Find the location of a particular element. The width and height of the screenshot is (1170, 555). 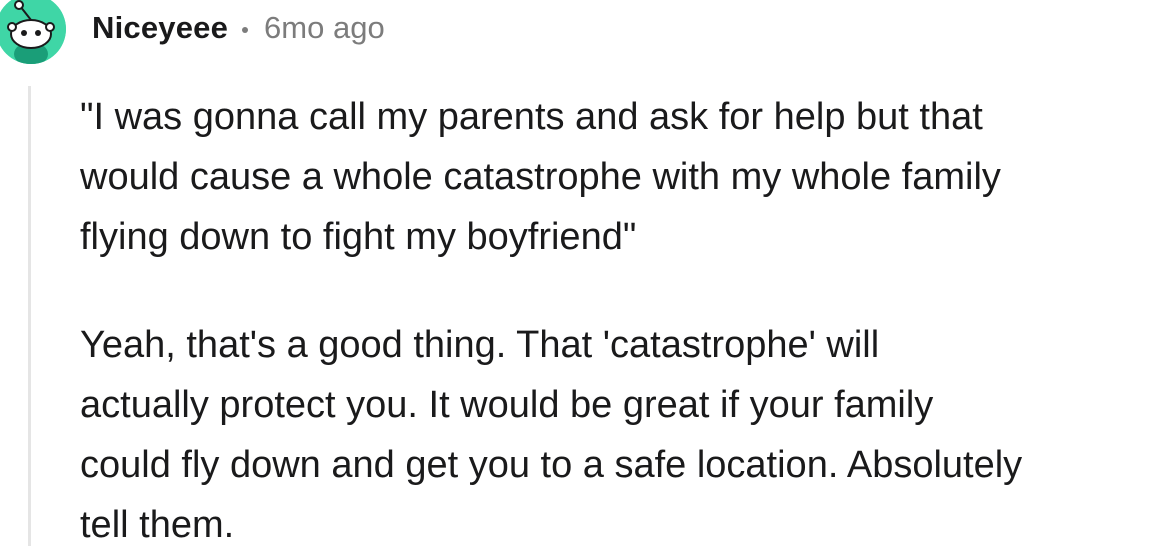

snoo-avatar-icon is located at coordinates (33, 32).